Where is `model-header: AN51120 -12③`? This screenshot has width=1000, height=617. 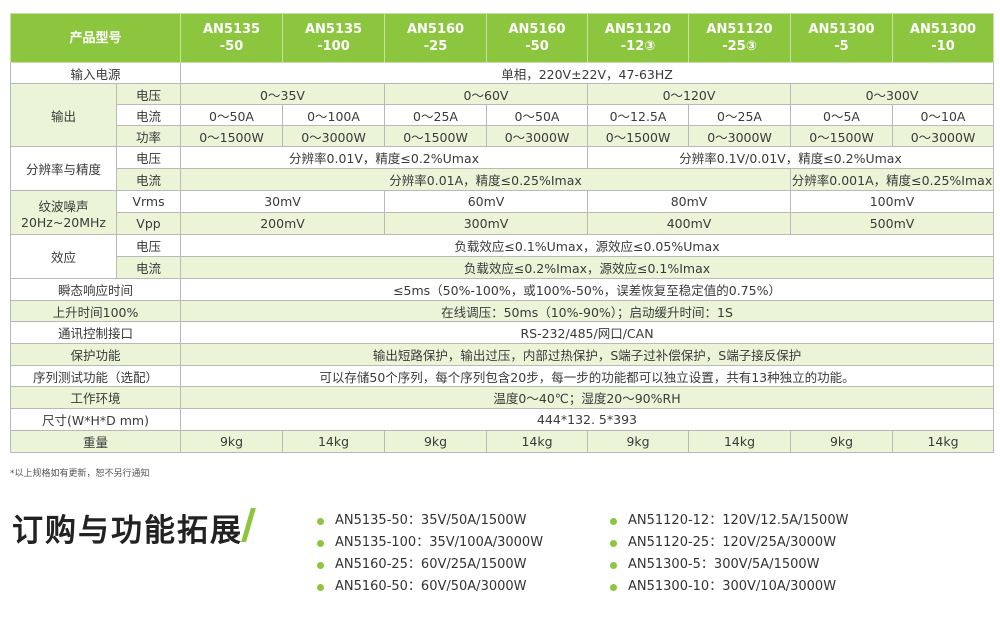 model-header: AN51120 -12③ is located at coordinates (638, 38).